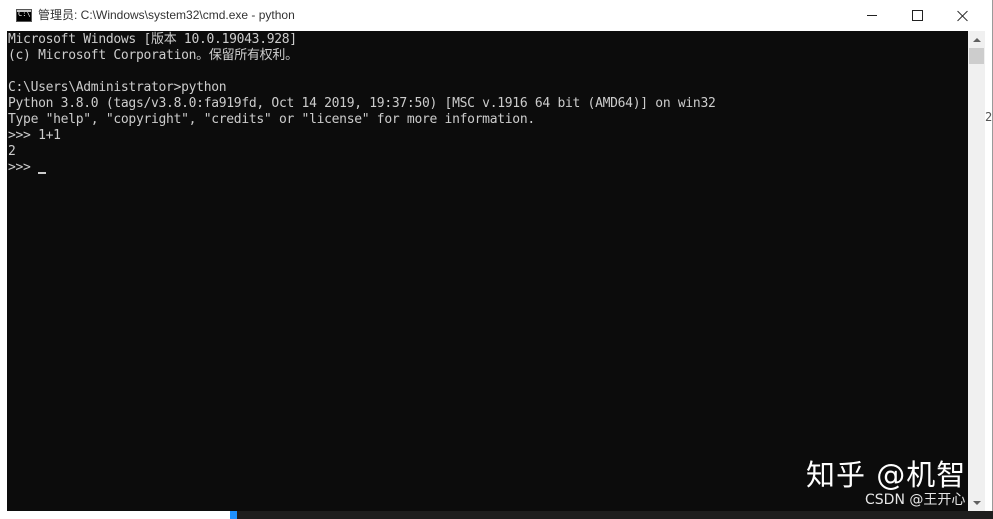  I want to click on chevron-down-icon, so click(976, 502).